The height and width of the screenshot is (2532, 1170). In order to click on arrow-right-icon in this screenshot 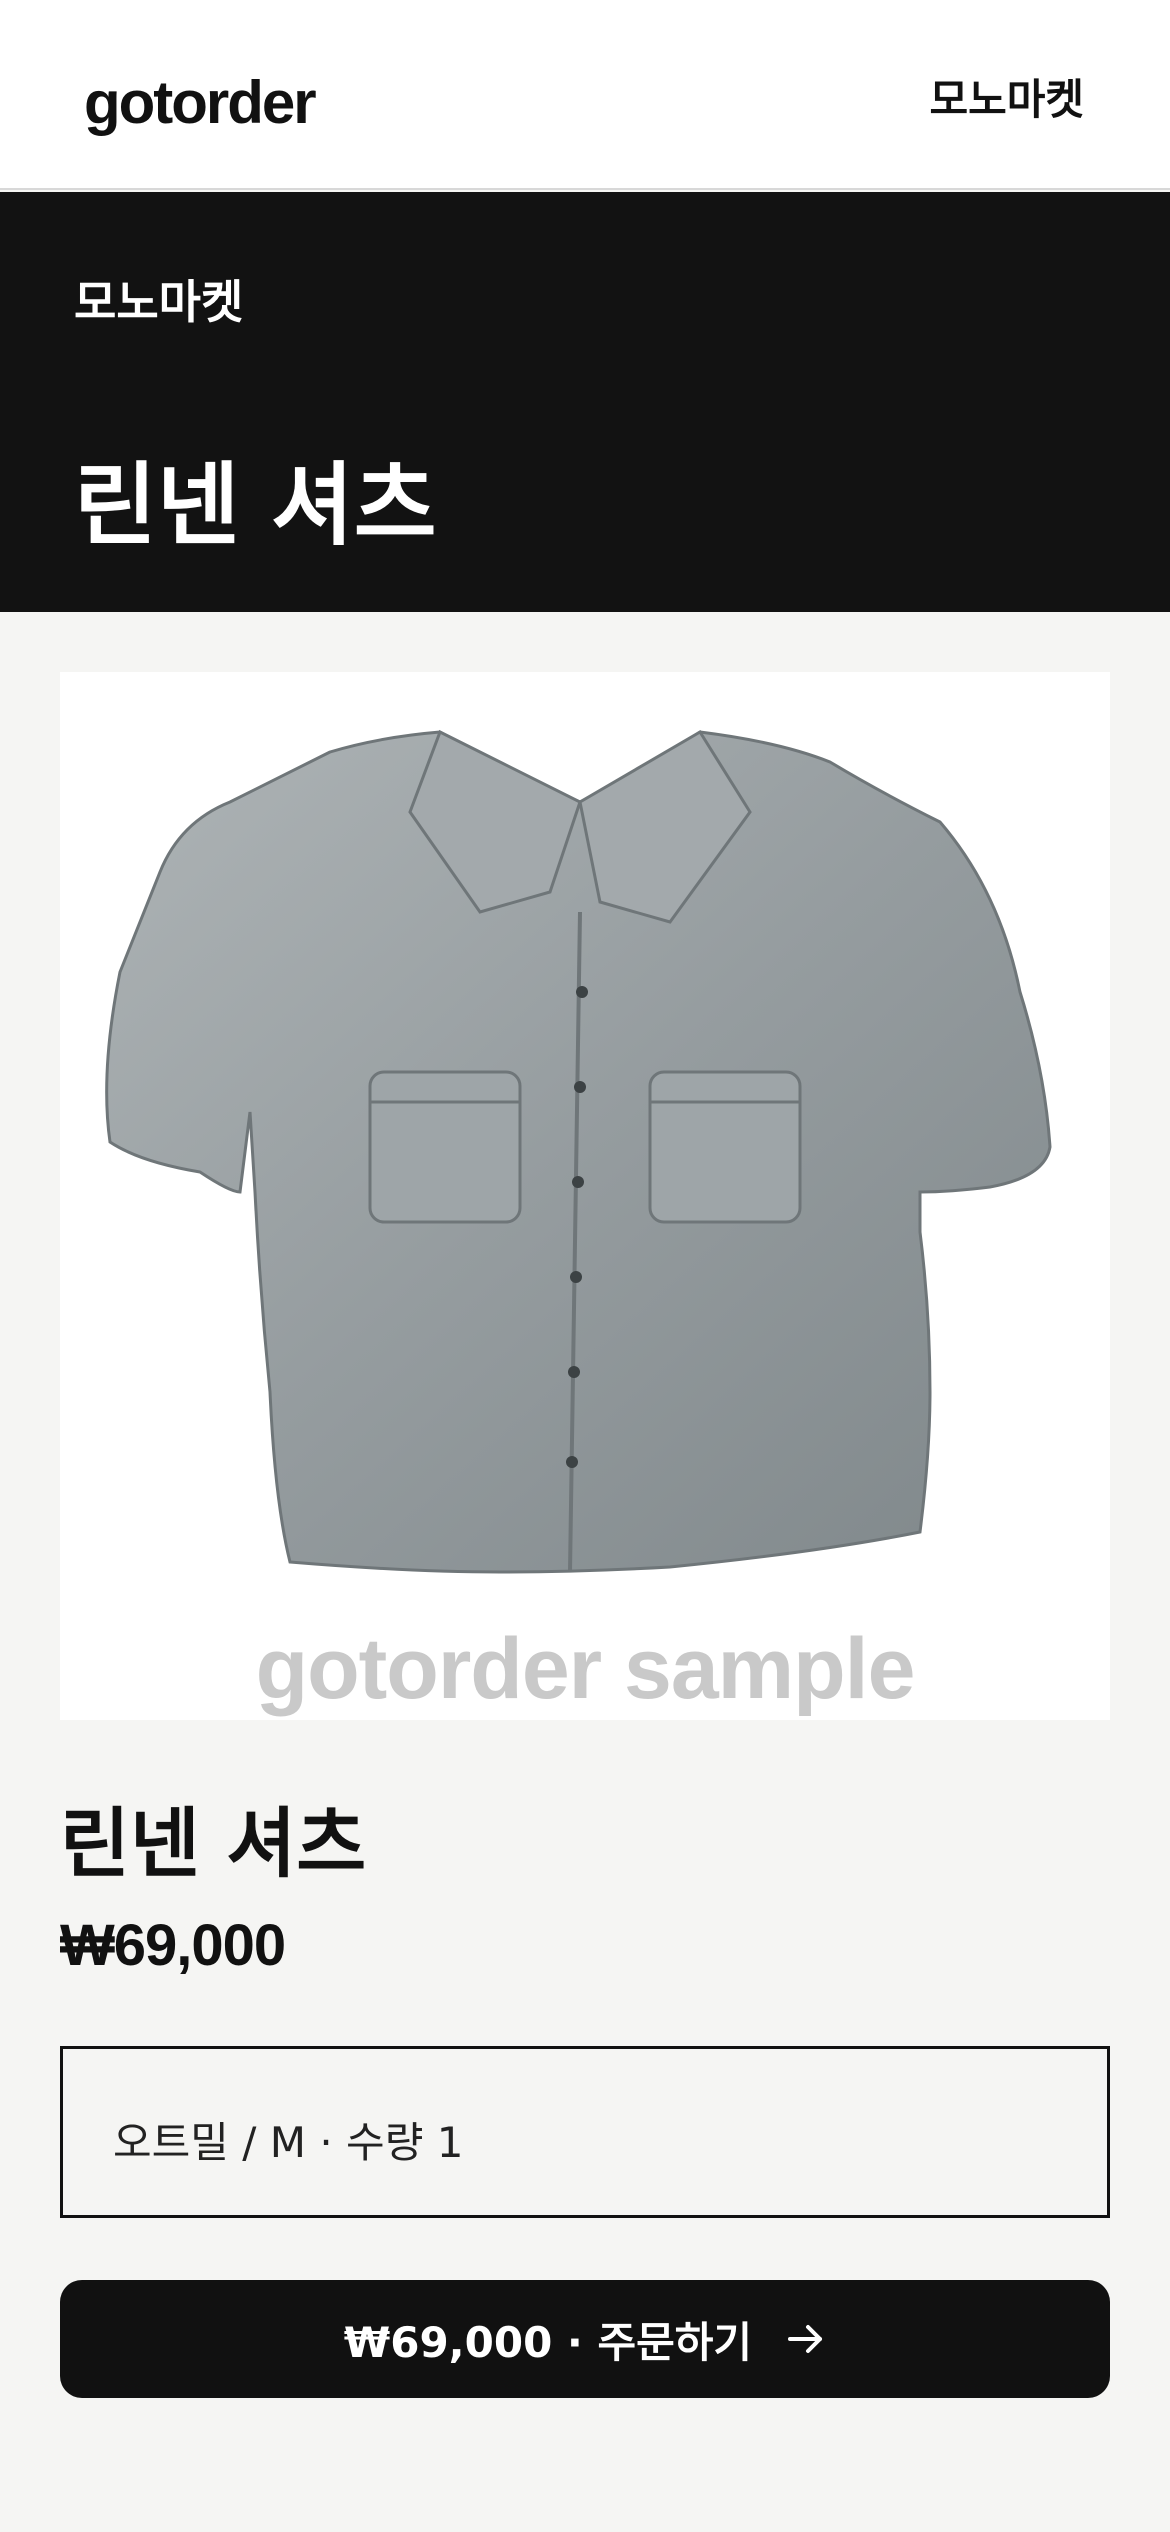, I will do `click(805, 2339)`.